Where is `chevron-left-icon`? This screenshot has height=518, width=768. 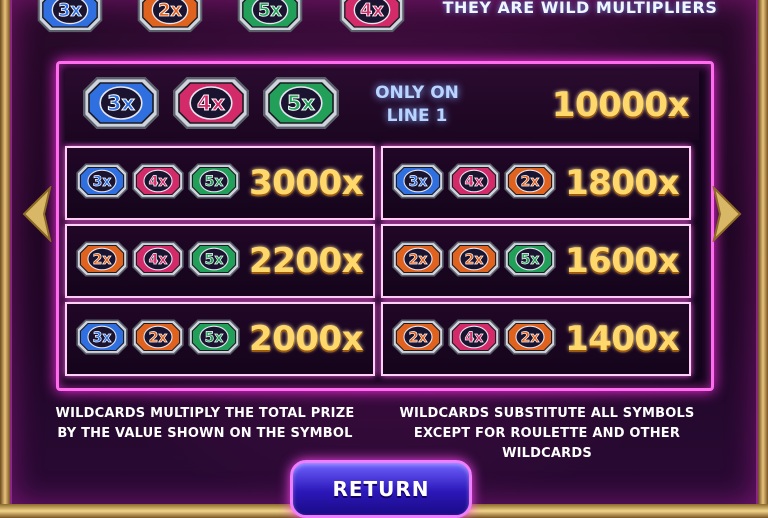
chevron-left-icon is located at coordinates (37, 214).